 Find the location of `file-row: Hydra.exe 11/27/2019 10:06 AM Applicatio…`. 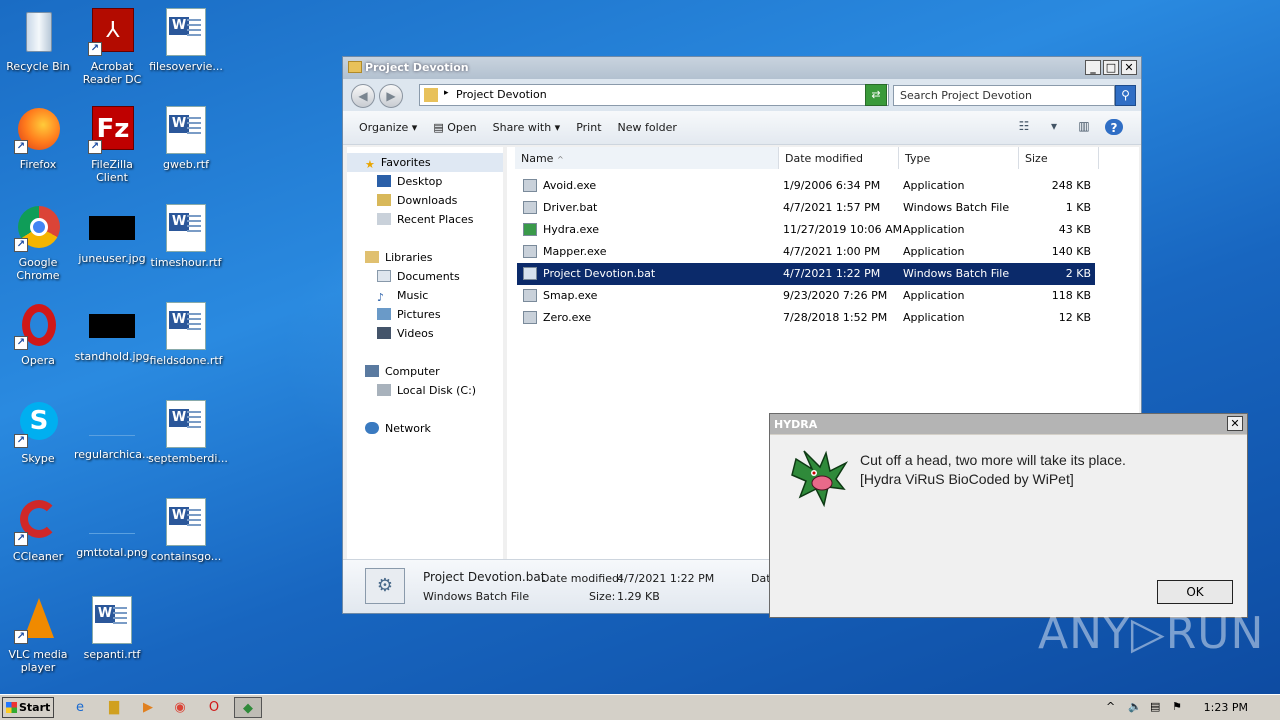

file-row: Hydra.exe 11/27/2019 10:06 AM Applicatio… is located at coordinates (806, 230).